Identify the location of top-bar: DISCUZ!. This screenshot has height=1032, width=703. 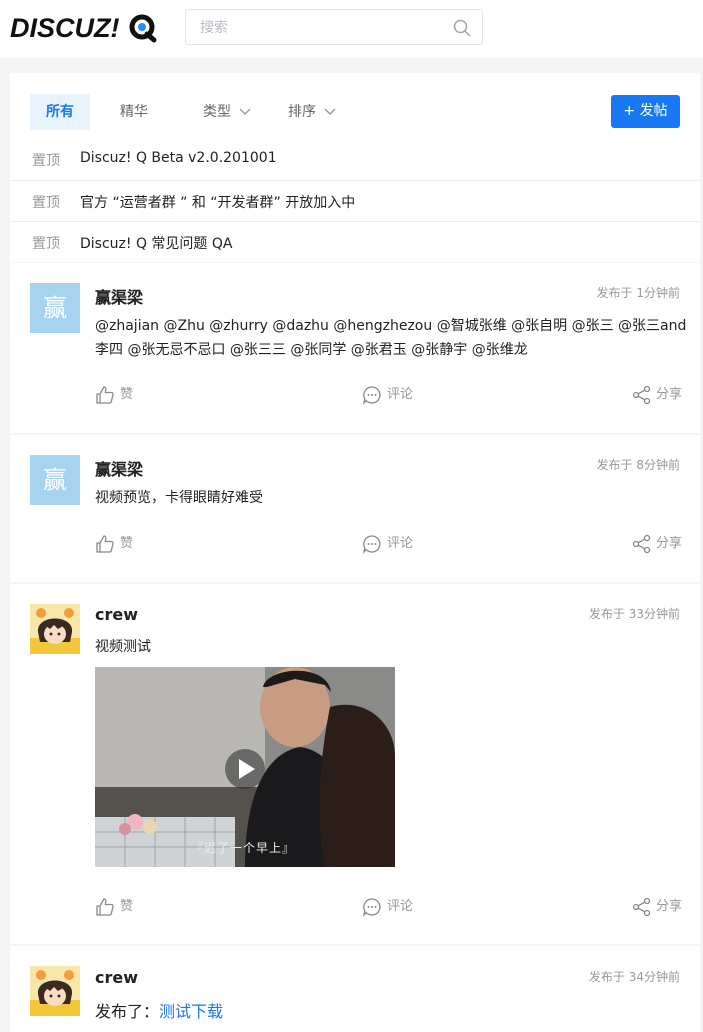
(351, 29).